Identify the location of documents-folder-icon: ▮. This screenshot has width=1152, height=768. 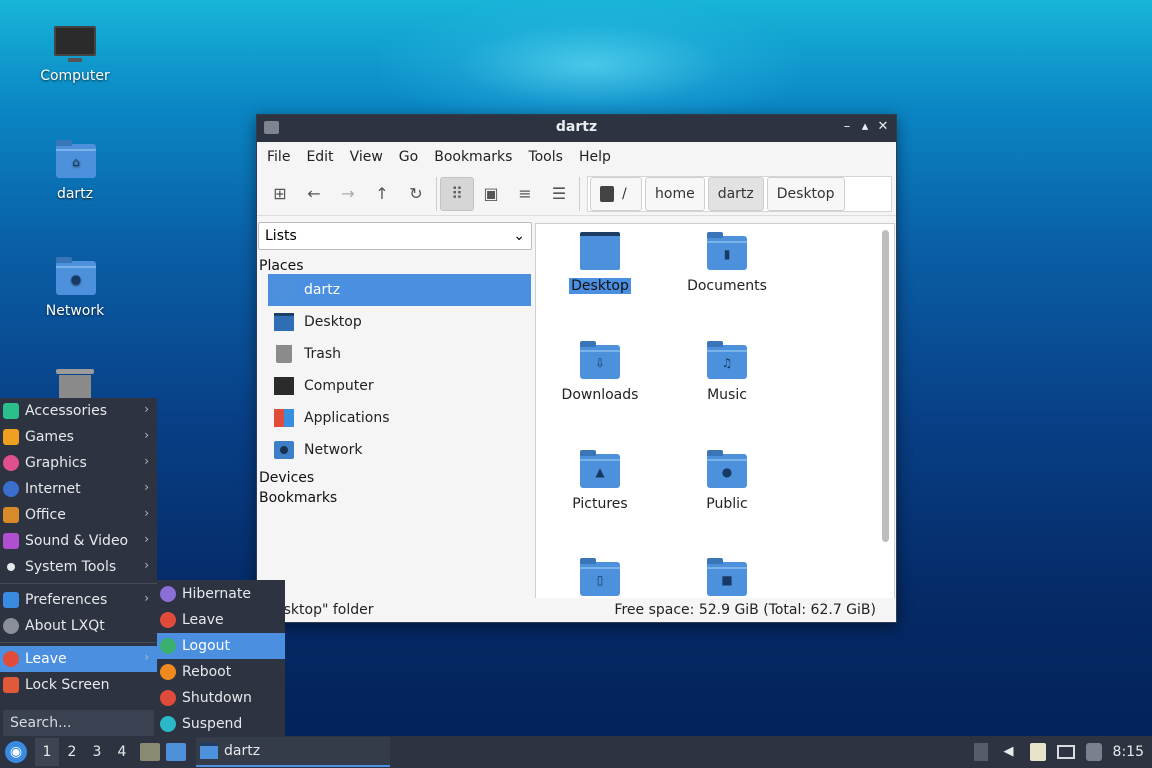
(727, 251).